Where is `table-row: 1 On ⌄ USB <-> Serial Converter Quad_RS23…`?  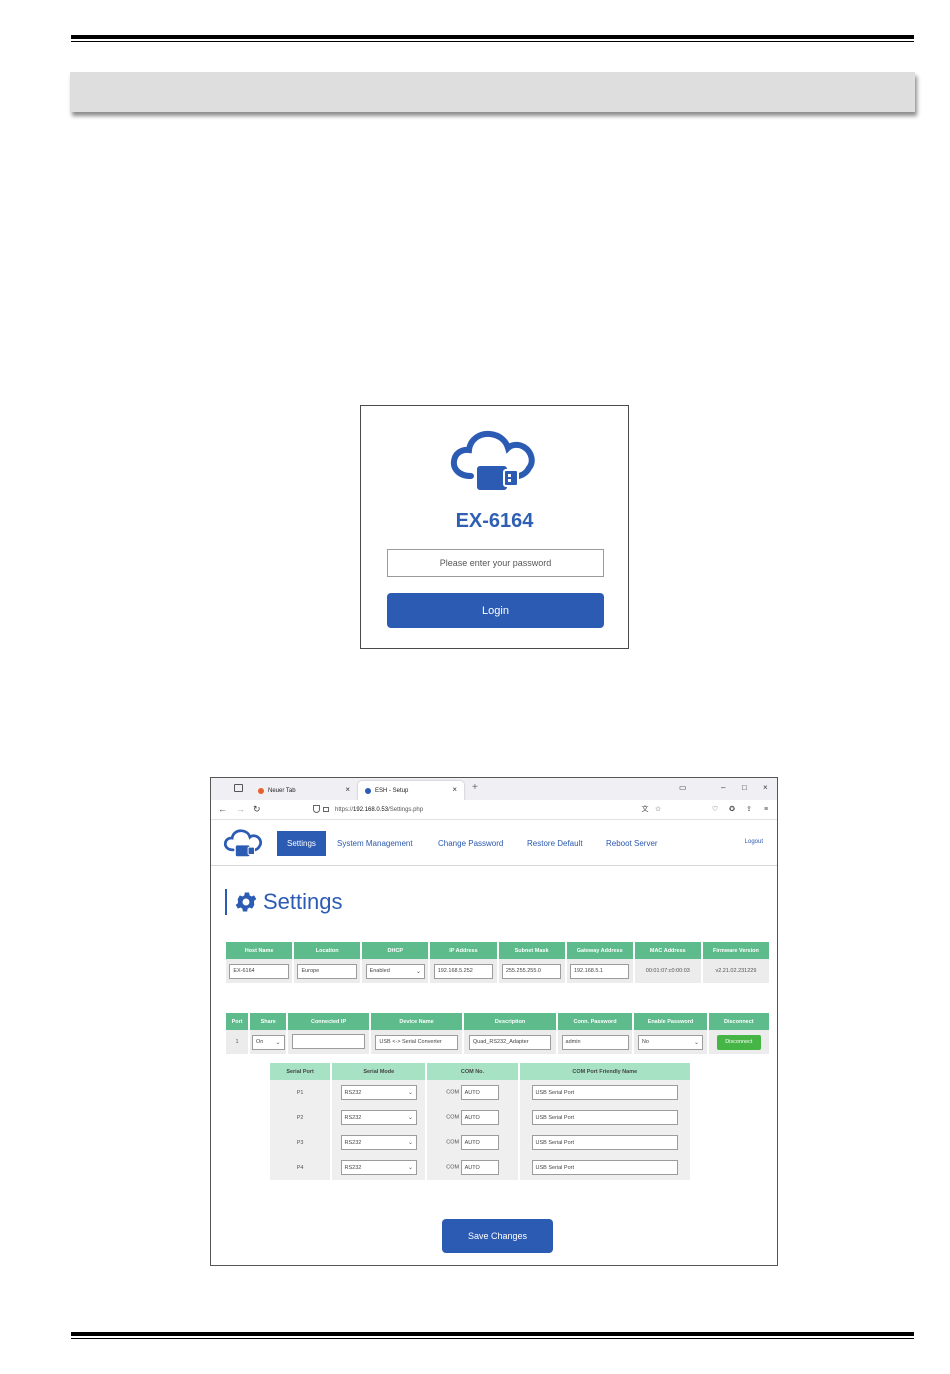
table-row: 1 On ⌄ USB <-> Serial Converter Quad_RS23… is located at coordinates (497, 1042).